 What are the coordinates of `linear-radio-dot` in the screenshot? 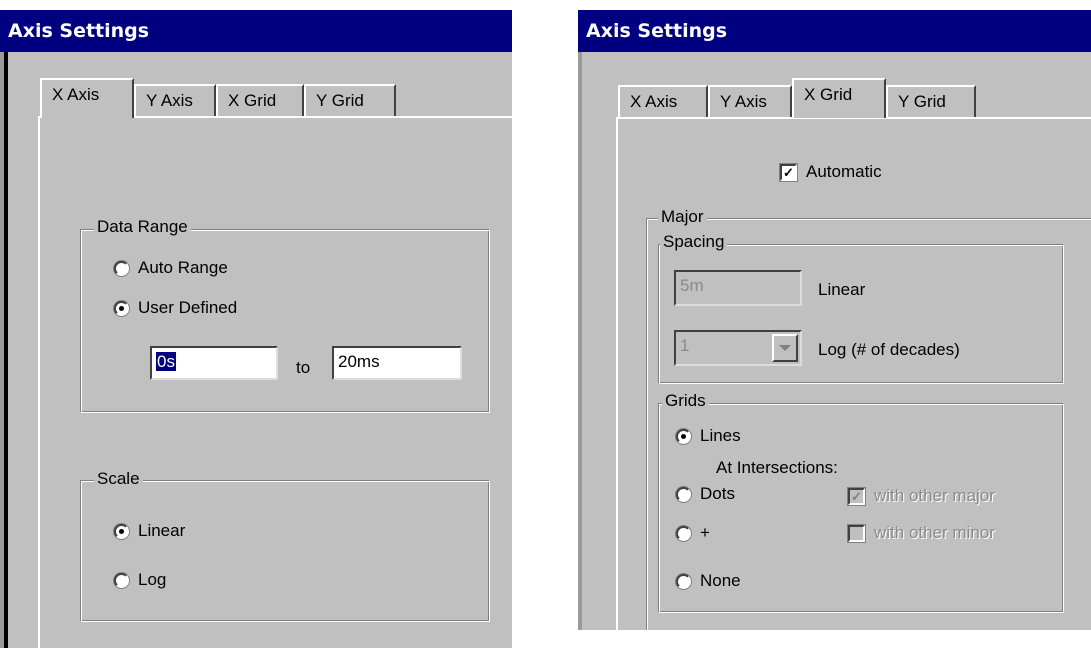 It's located at (121, 531).